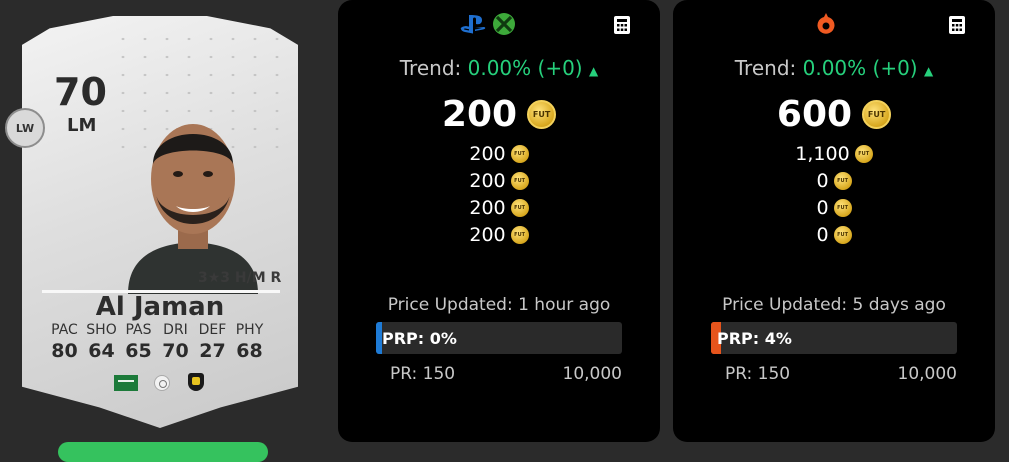  What do you see at coordinates (814, 114) in the screenshot?
I see `current-price-value: 600` at bounding box center [814, 114].